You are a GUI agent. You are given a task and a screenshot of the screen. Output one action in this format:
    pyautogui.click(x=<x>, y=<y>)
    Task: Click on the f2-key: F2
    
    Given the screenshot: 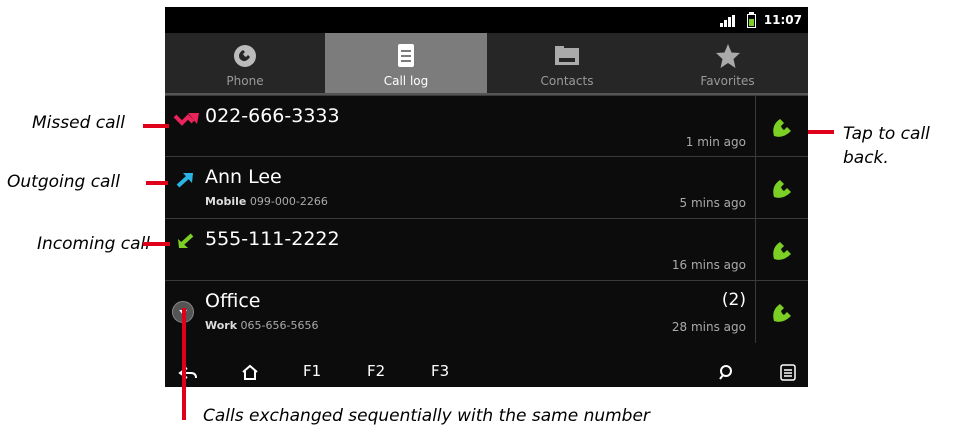 What is the action you would take?
    pyautogui.click(x=376, y=371)
    